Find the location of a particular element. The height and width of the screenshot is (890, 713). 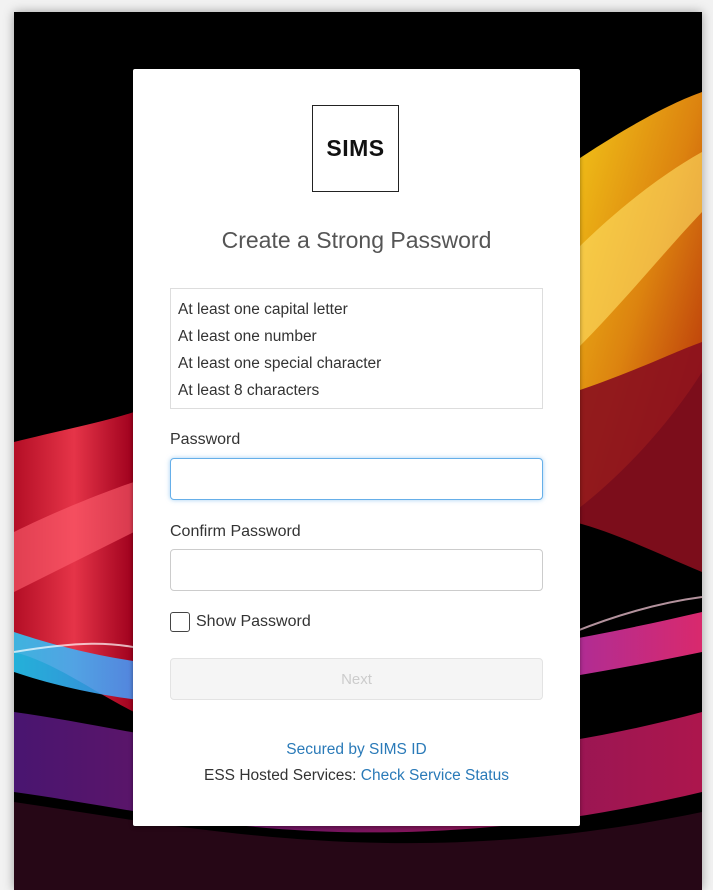

requirement-item: At least one special character is located at coordinates (280, 363).